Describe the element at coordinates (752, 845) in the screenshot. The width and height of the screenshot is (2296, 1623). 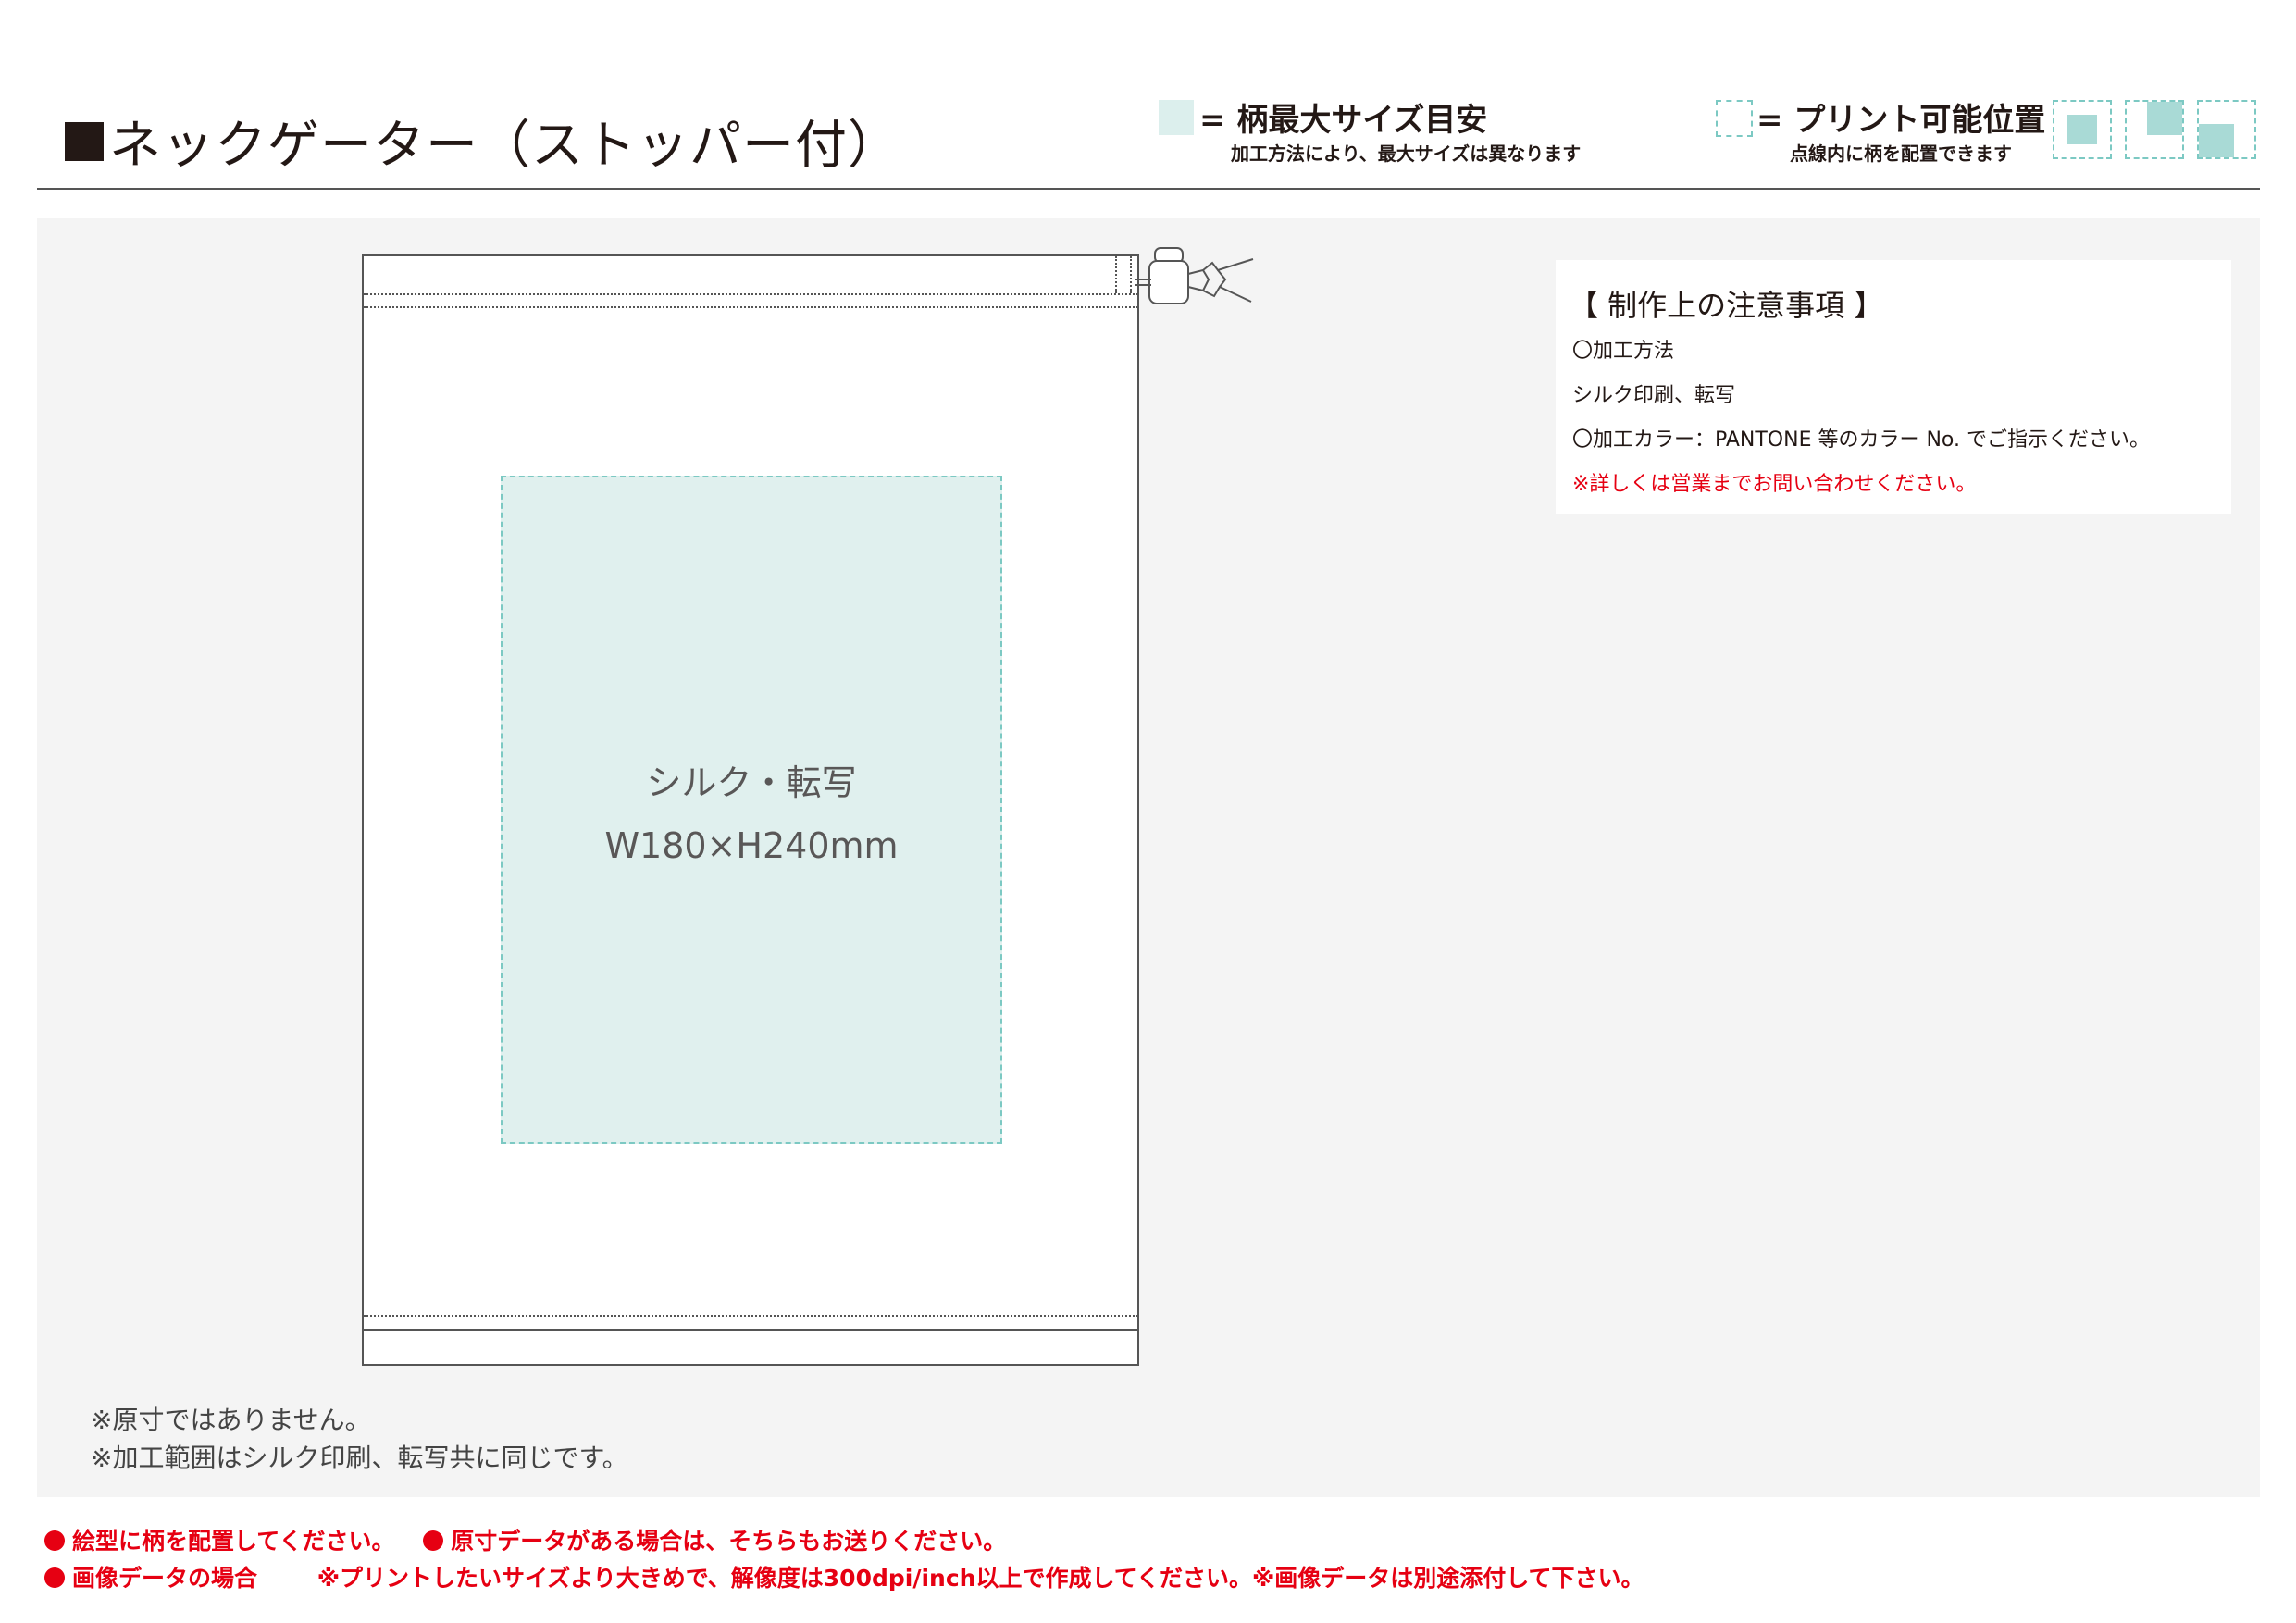
I see `print-size-label: W180×H240mm` at that location.